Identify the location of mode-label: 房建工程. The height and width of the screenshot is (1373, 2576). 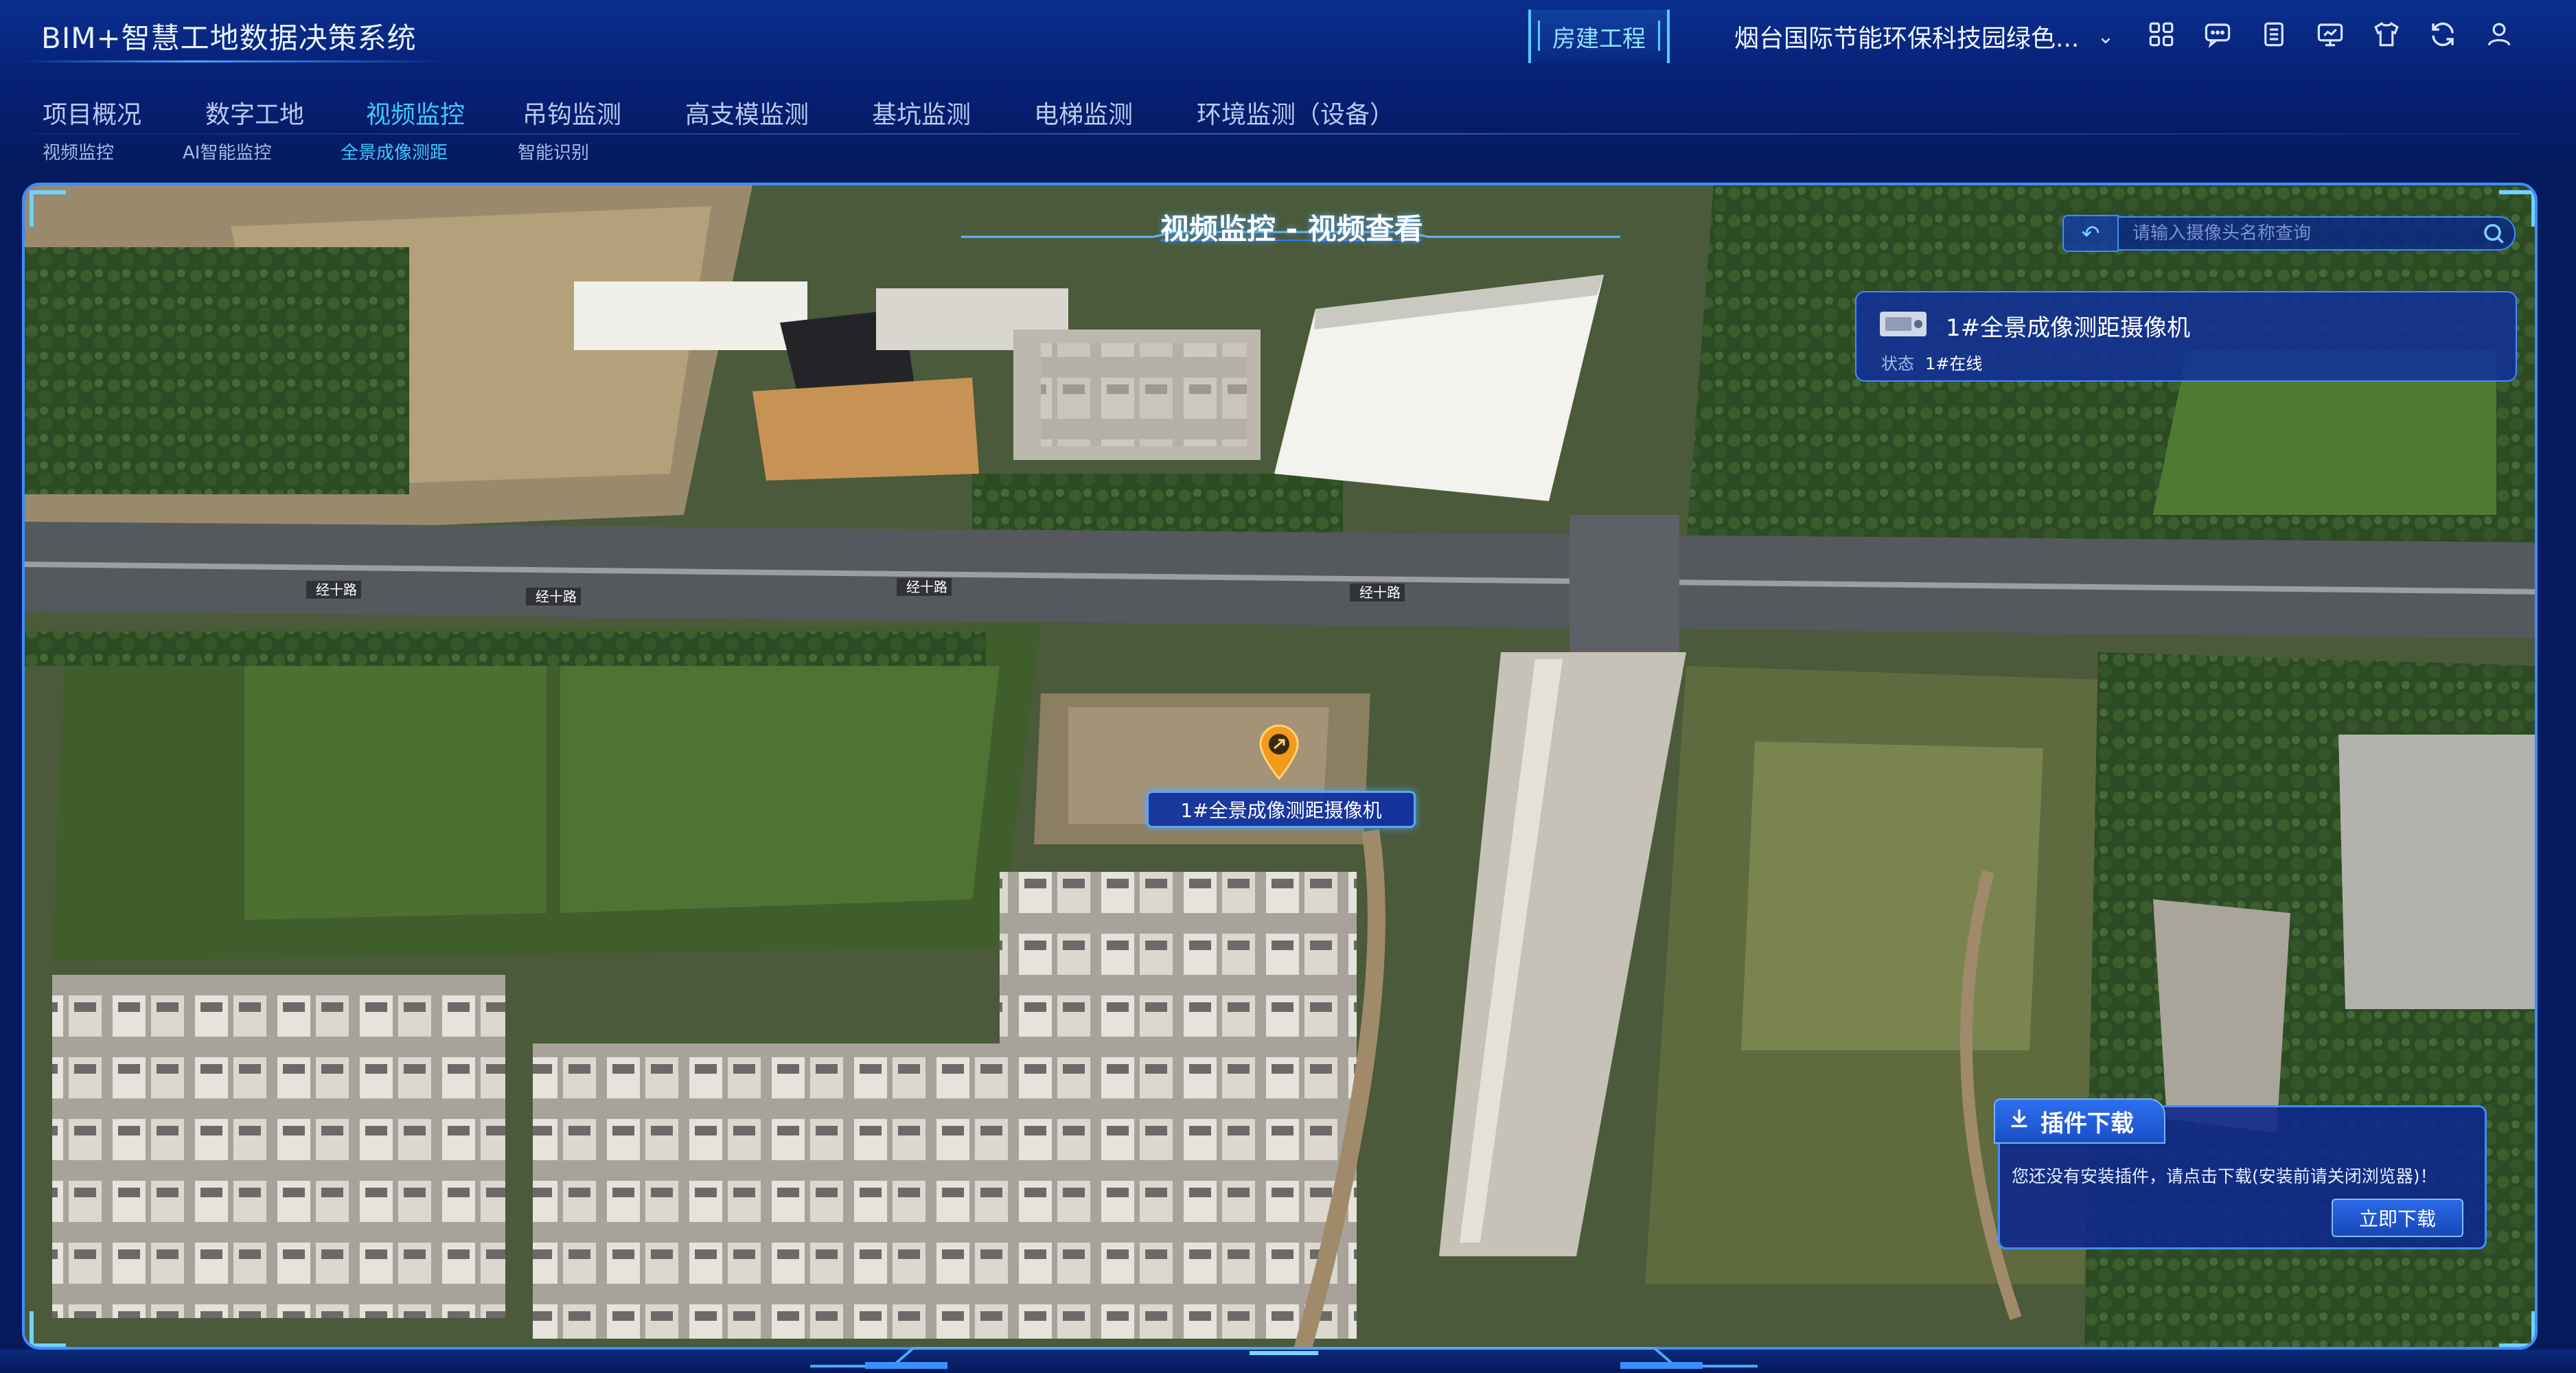
(1599, 39).